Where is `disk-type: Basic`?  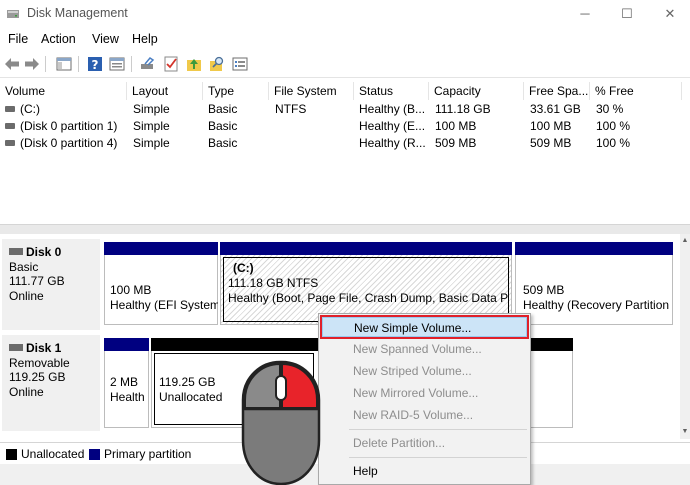
disk-type: Basic is located at coordinates (24, 266).